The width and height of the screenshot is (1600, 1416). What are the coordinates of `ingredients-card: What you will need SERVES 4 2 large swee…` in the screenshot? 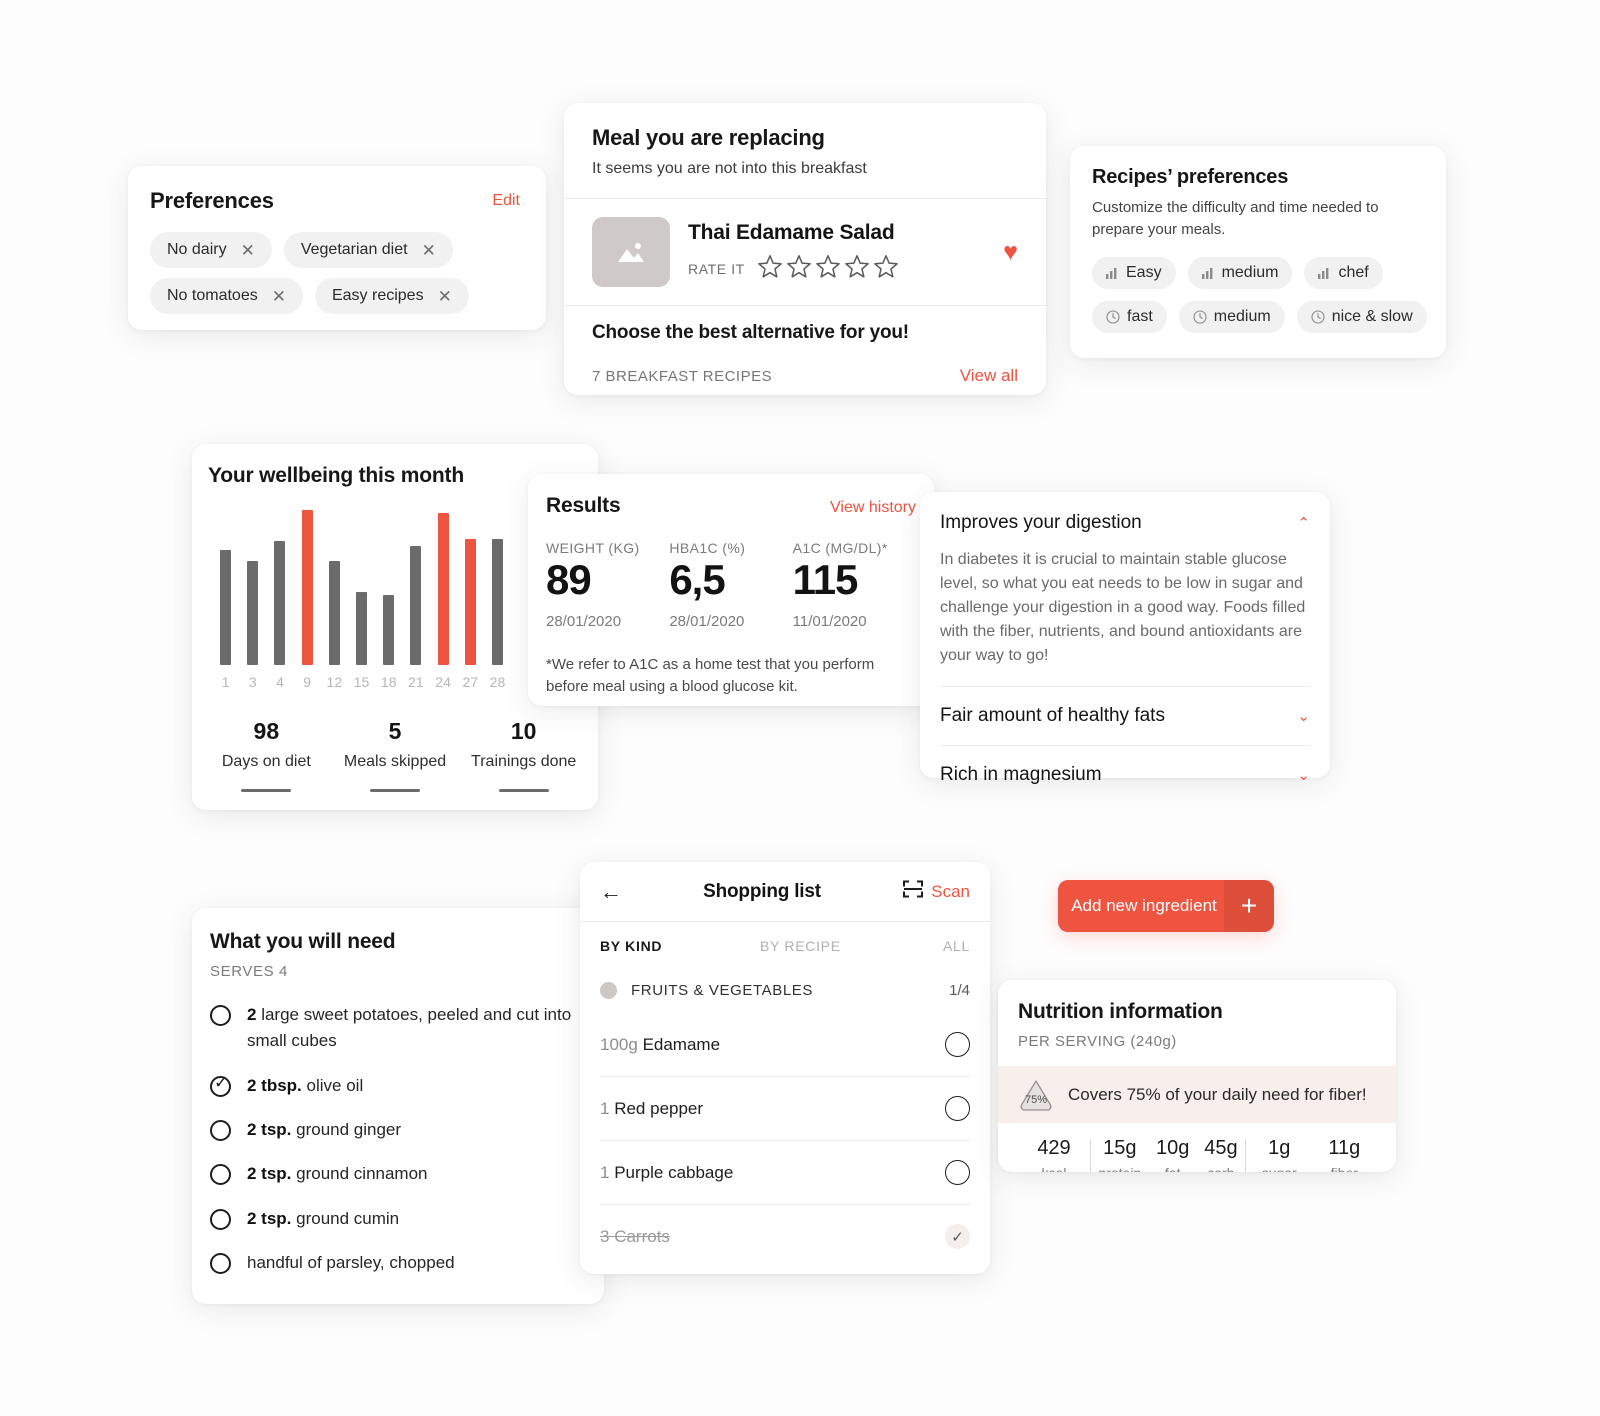 It's located at (398, 1106).